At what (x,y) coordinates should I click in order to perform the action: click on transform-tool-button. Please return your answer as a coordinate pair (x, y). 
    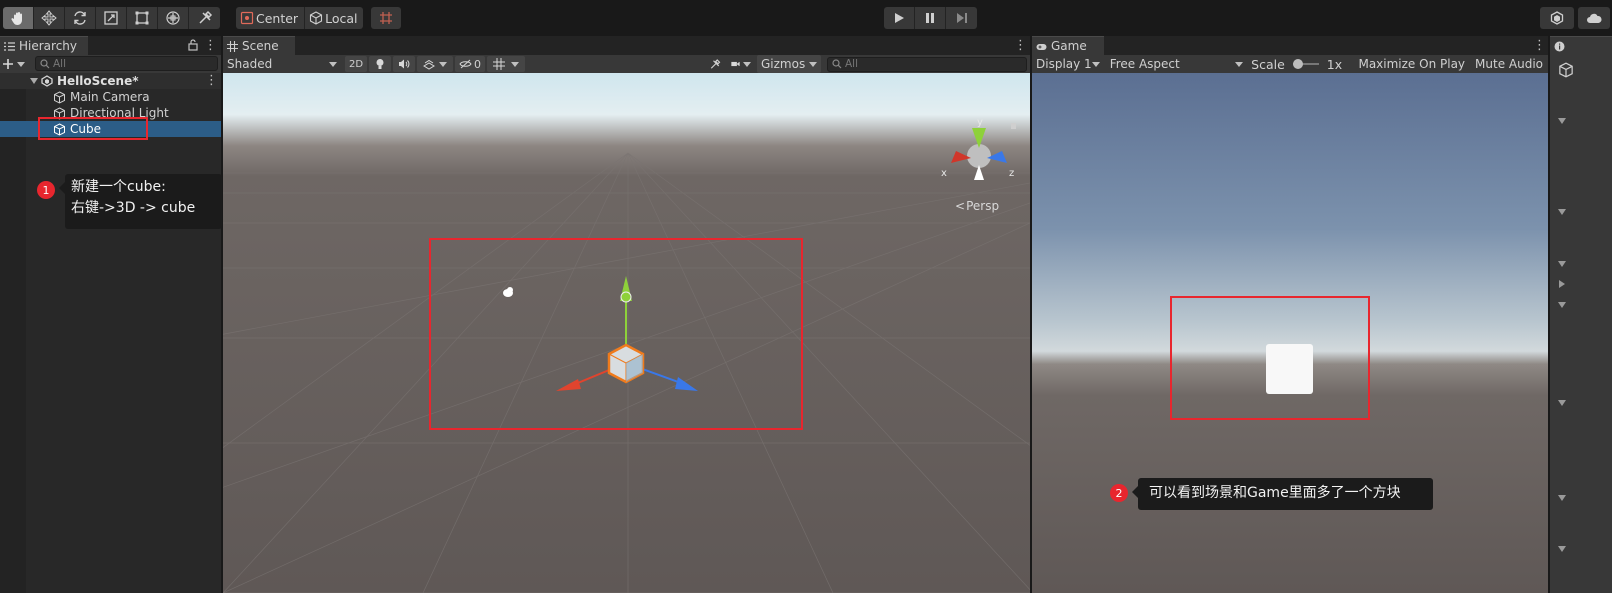
    Looking at the image, I should click on (173, 18).